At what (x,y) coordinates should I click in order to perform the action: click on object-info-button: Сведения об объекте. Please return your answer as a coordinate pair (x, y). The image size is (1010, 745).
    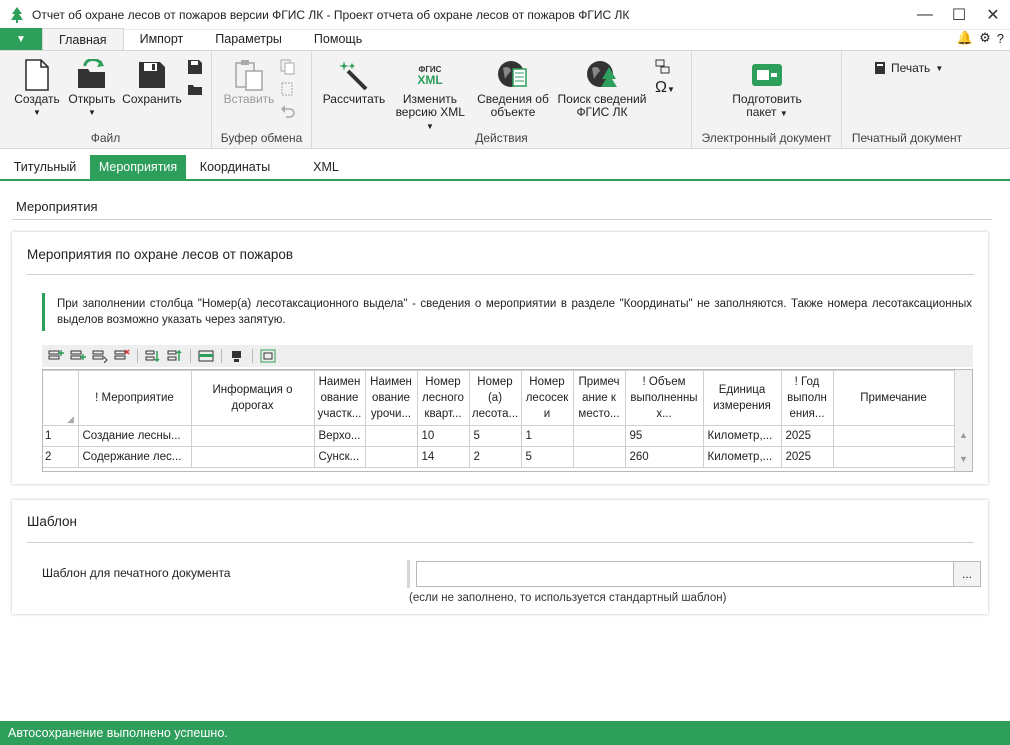
    Looking at the image, I should click on (513, 88).